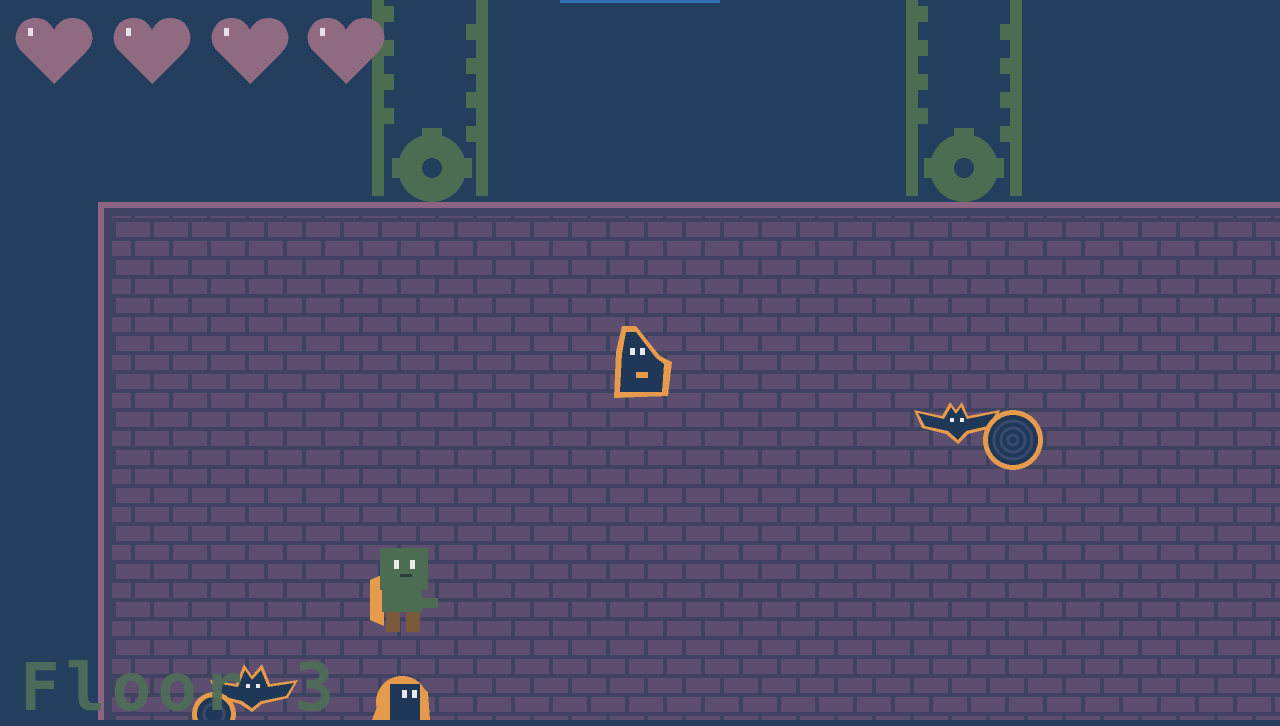  I want to click on floor-label: Floor 3, so click(180, 687).